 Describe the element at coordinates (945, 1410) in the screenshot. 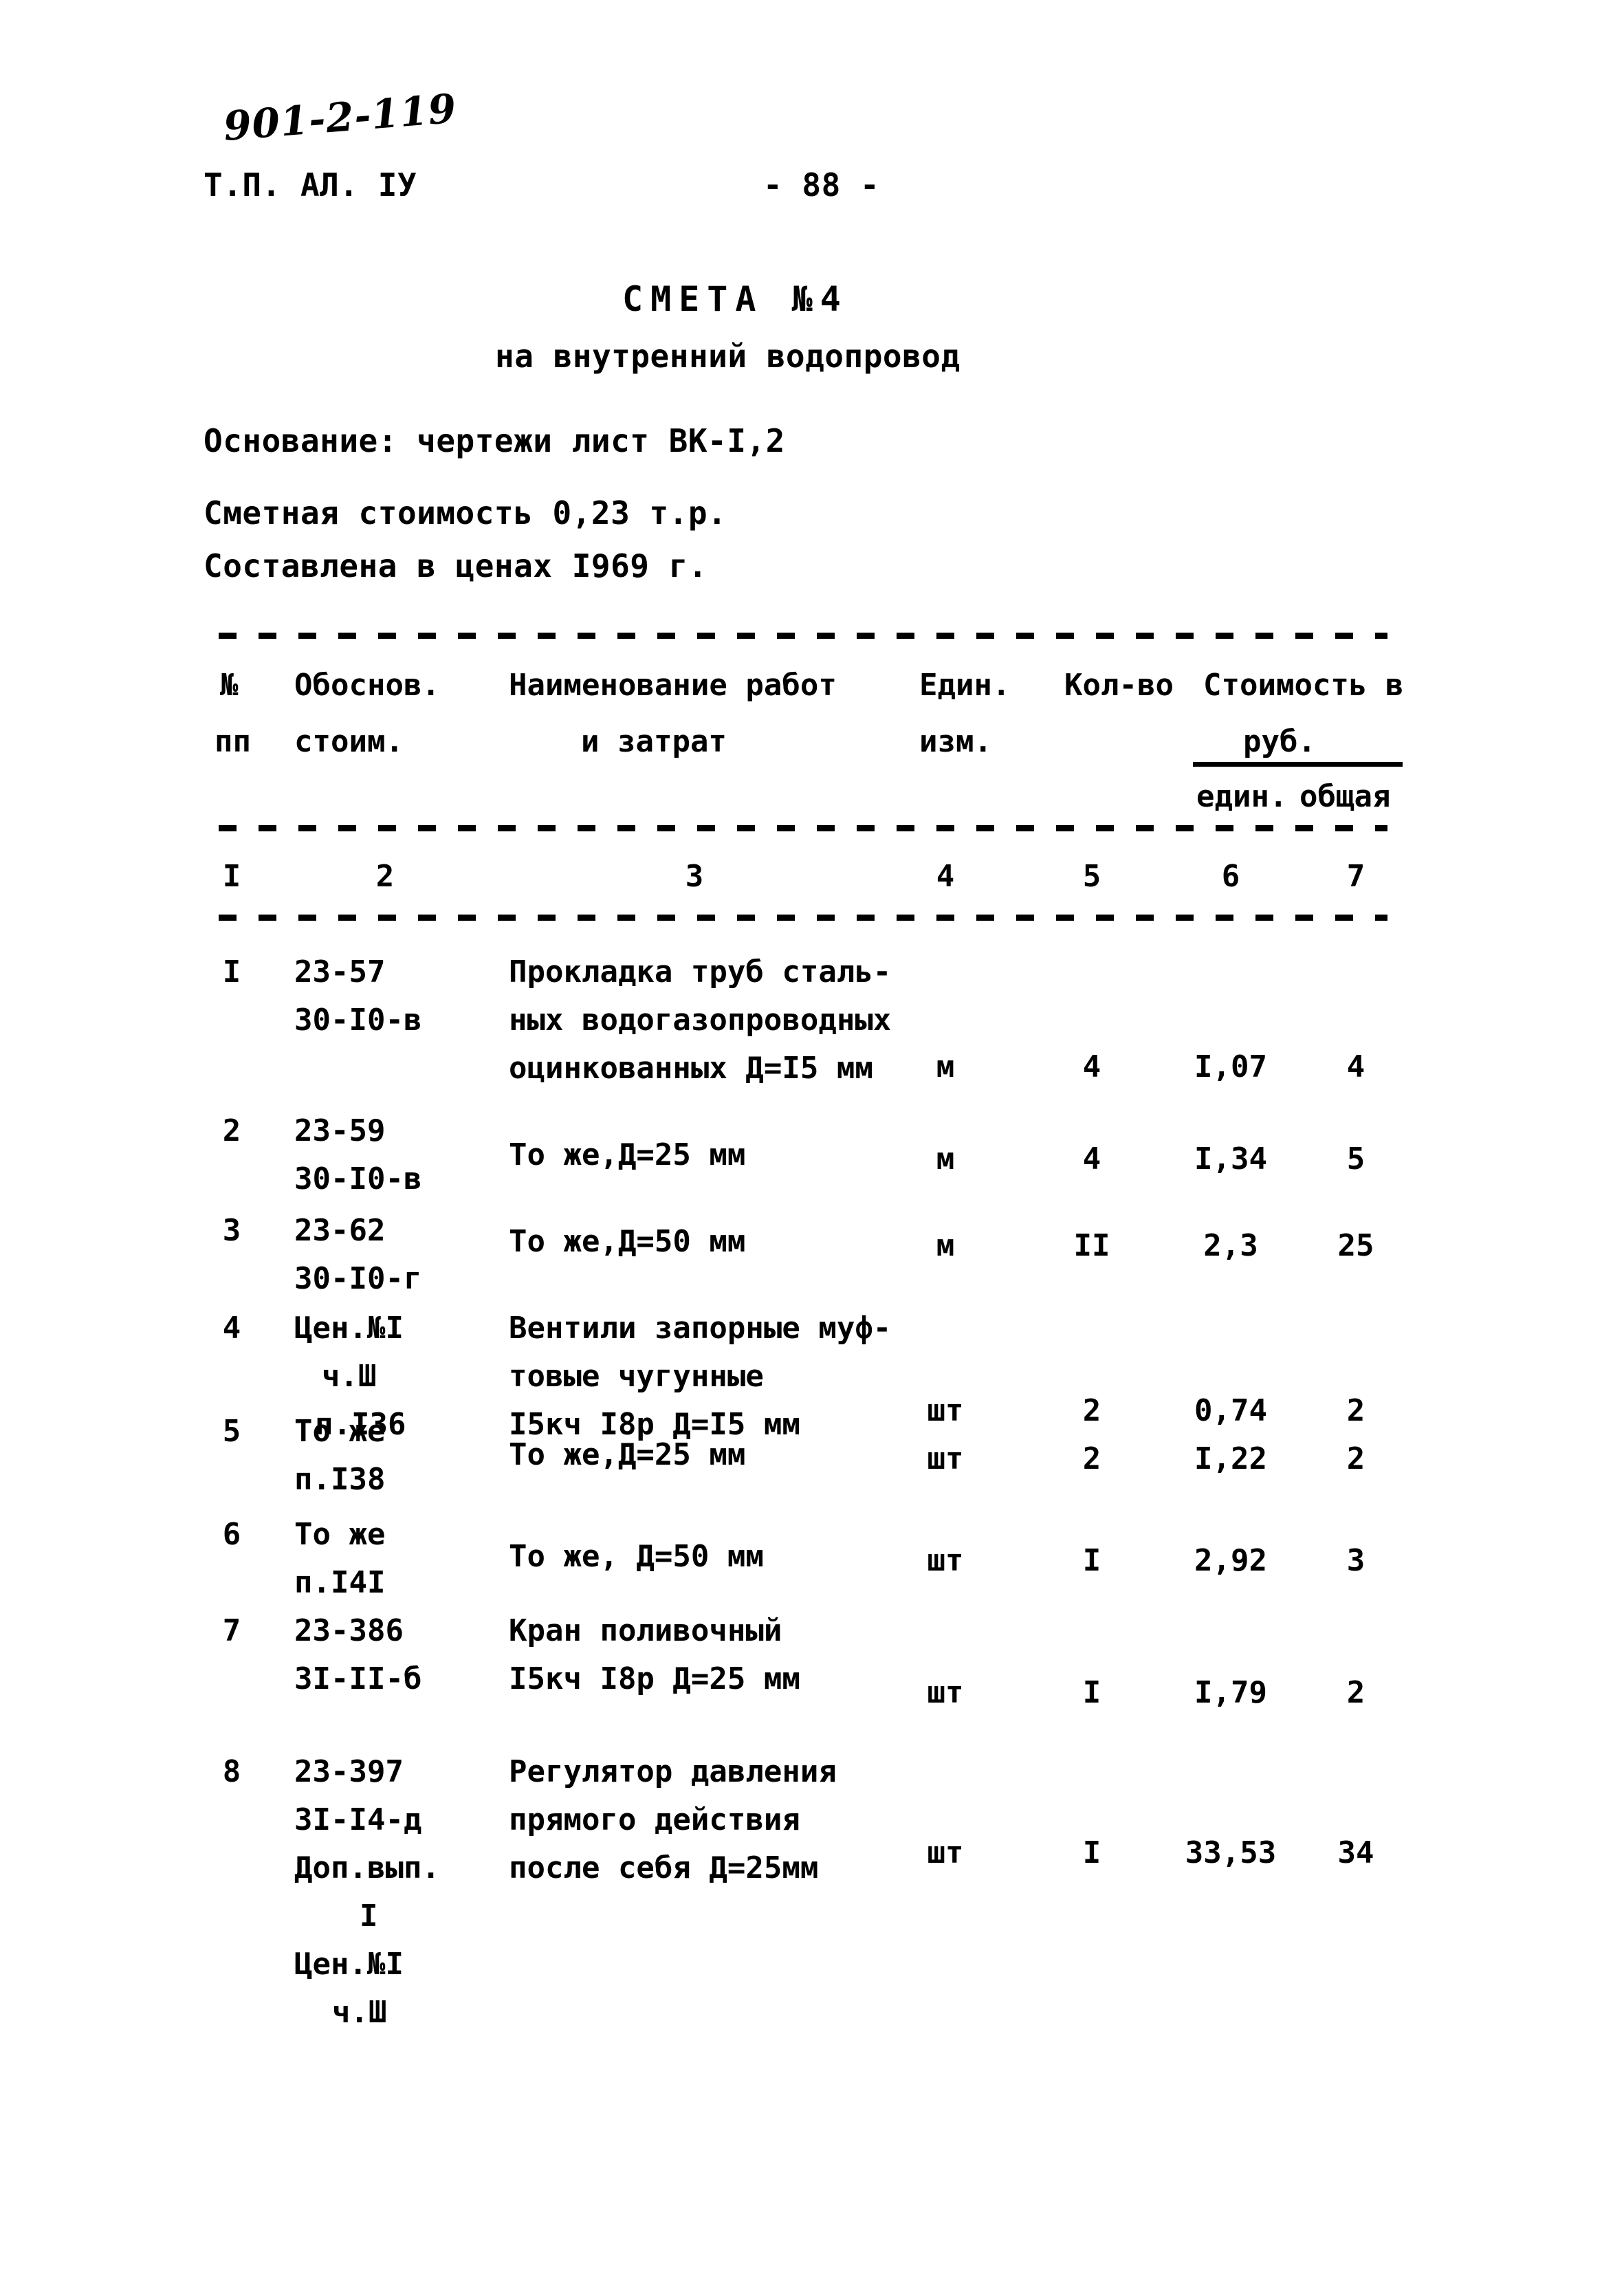

I see `row-4-unit: шт` at that location.